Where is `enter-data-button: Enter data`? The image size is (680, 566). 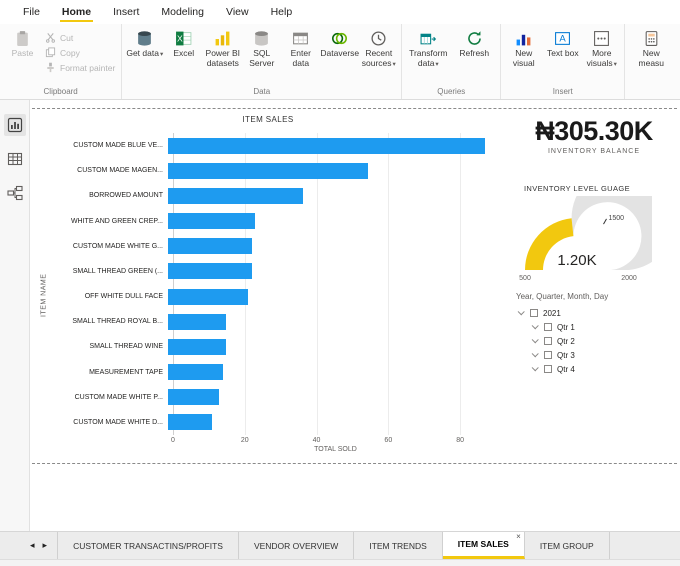
enter-data-button: Enter data is located at coordinates (300, 49).